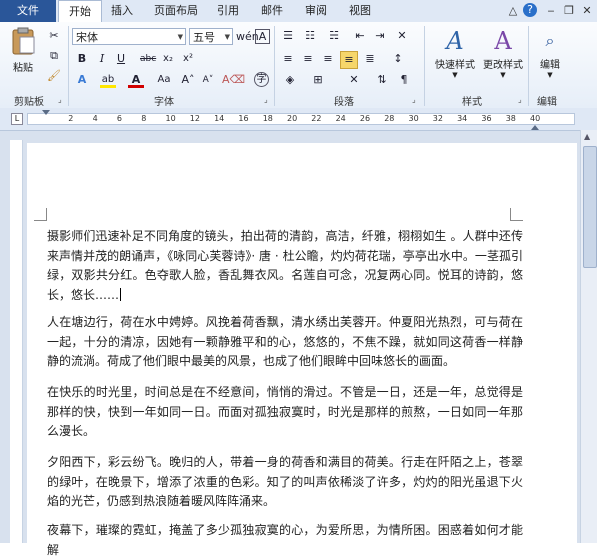  I want to click on paste-button: 粘贴, so click(23, 54).